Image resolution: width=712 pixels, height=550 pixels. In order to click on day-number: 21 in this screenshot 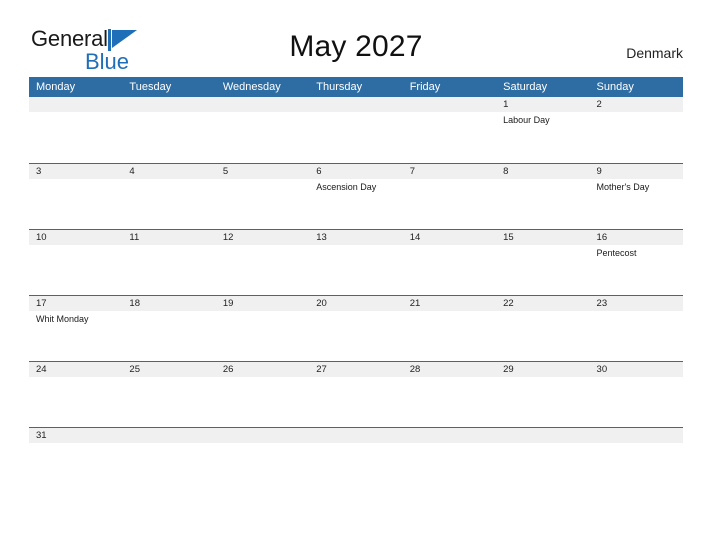, I will do `click(449, 303)`.